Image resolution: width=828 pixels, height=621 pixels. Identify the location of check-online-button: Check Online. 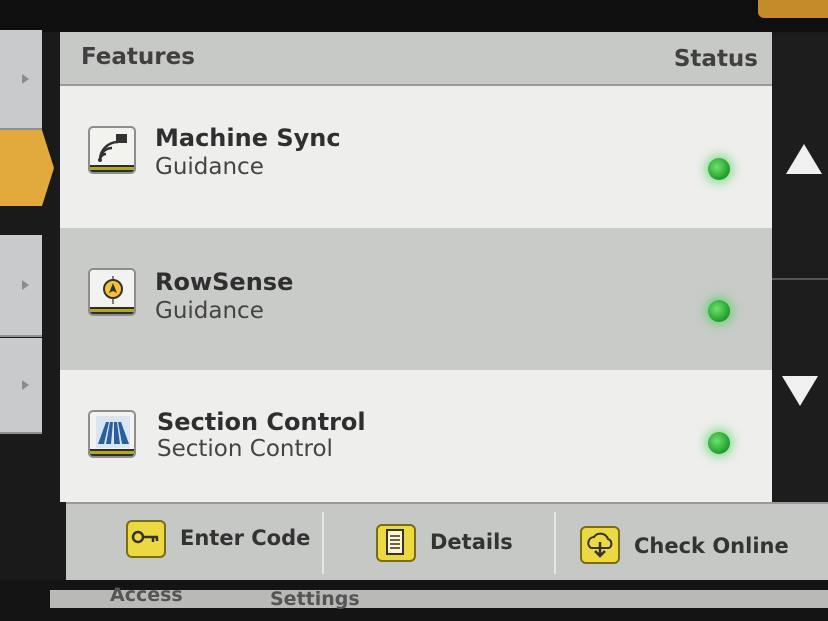
(692, 542).